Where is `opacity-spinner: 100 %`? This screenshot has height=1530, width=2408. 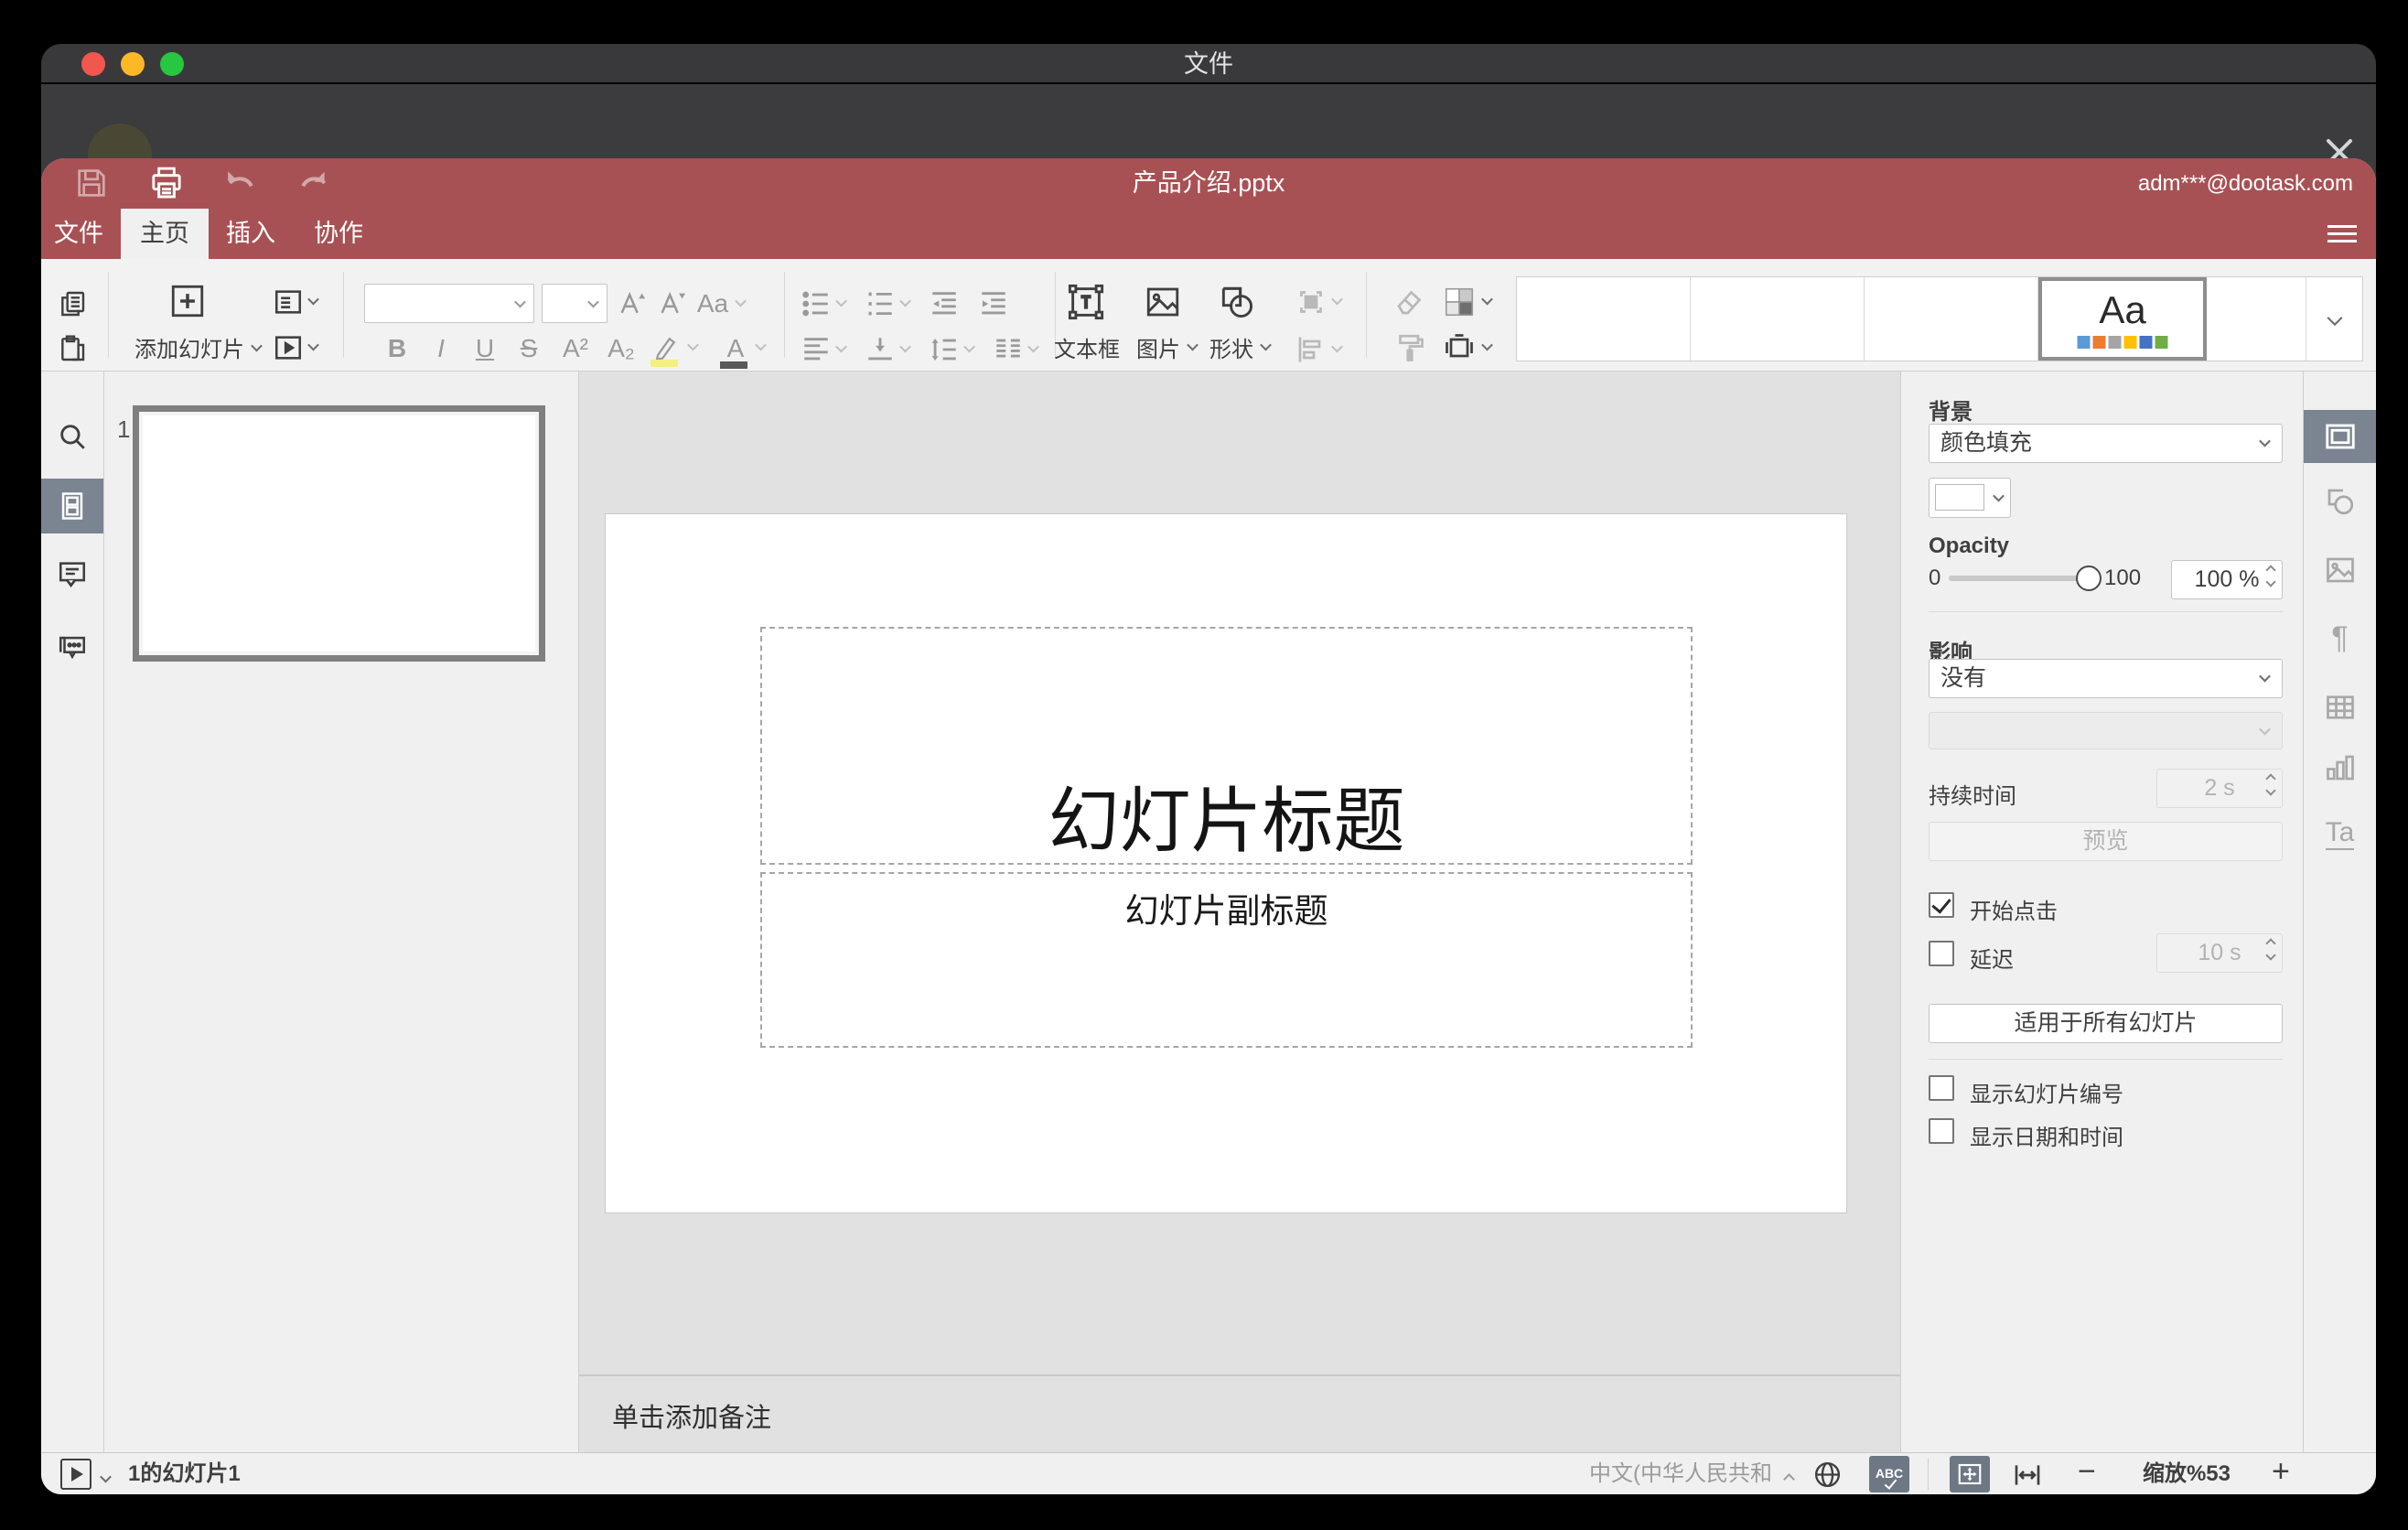 opacity-spinner: 100 % is located at coordinates (2227, 579).